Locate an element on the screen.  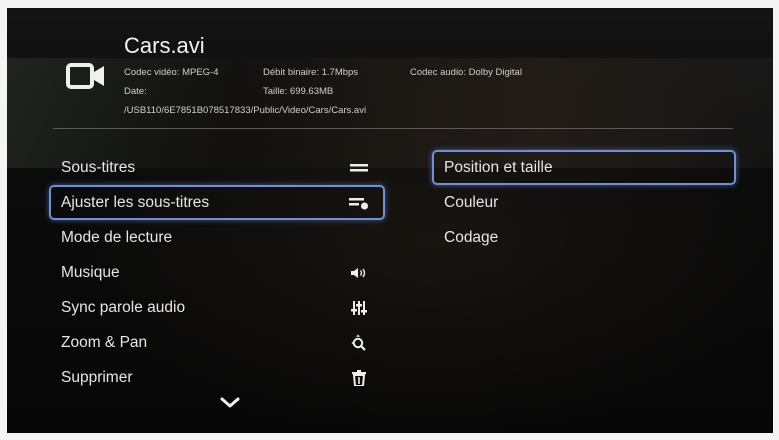
menu-item-label: Zoom & Pan is located at coordinates (104, 342).